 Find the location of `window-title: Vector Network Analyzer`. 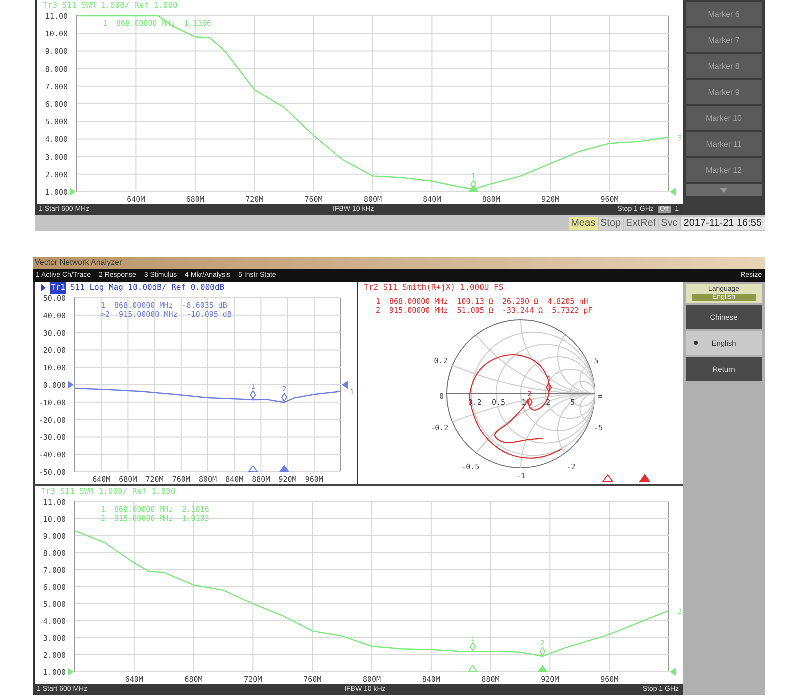

window-title: Vector Network Analyzer is located at coordinates (399, 263).